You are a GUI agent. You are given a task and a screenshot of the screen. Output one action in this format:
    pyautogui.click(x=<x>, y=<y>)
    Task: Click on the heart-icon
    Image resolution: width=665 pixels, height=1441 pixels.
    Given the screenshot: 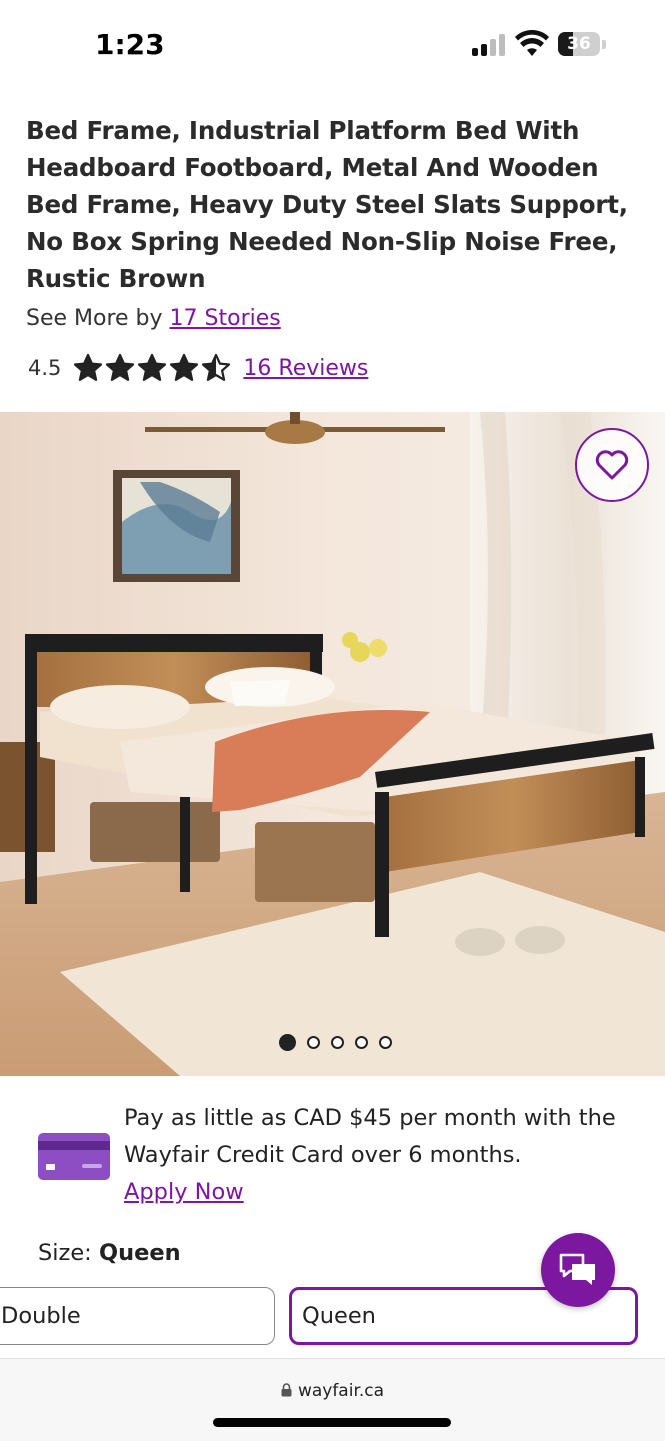 What is the action you would take?
    pyautogui.click(x=612, y=465)
    